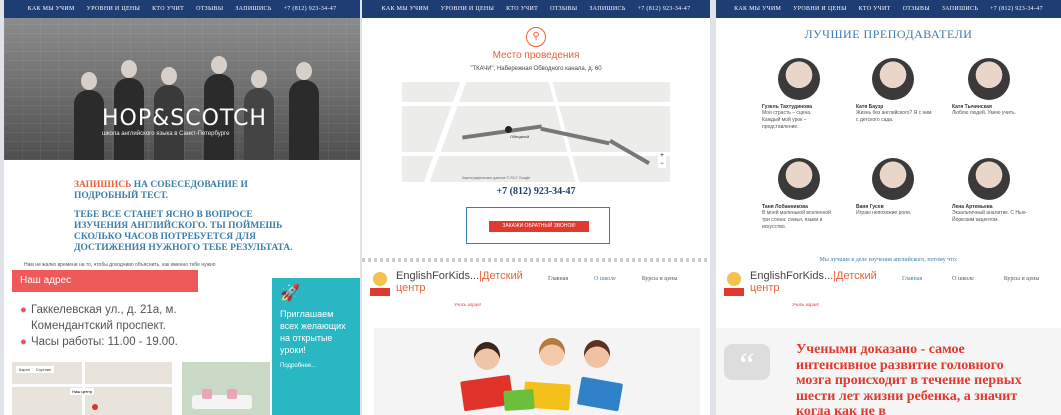  I want to click on location-pin-icon: ⚲, so click(536, 37).